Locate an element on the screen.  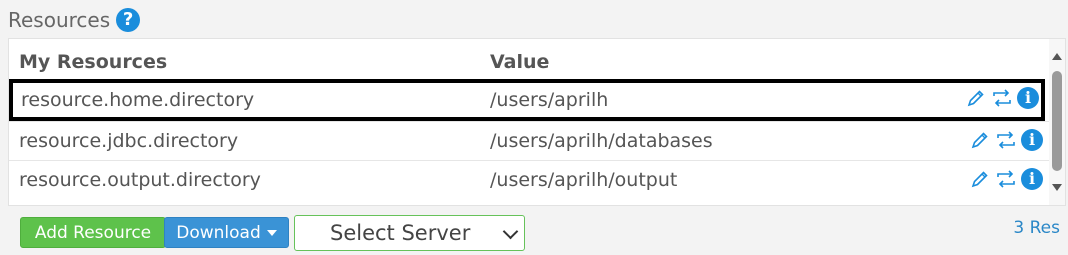
caret-down-icon is located at coordinates (271, 232).